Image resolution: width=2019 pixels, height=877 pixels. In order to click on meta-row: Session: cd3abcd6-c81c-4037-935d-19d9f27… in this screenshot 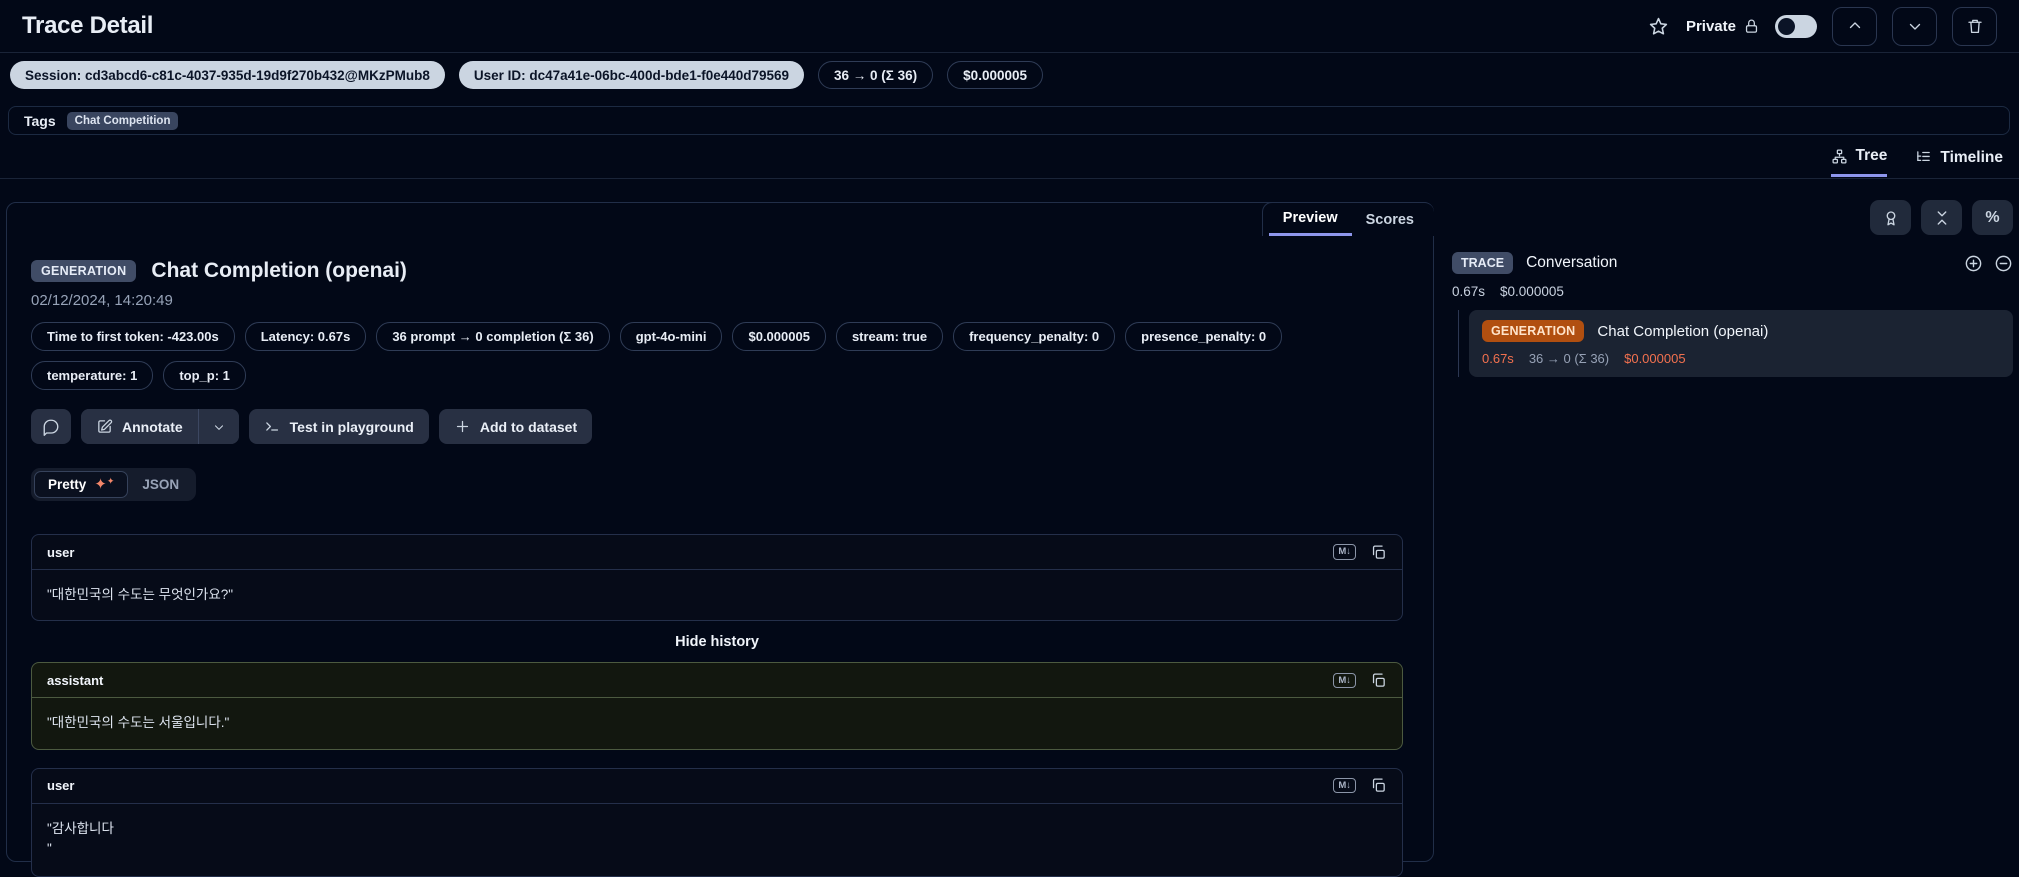, I will do `click(526, 75)`.